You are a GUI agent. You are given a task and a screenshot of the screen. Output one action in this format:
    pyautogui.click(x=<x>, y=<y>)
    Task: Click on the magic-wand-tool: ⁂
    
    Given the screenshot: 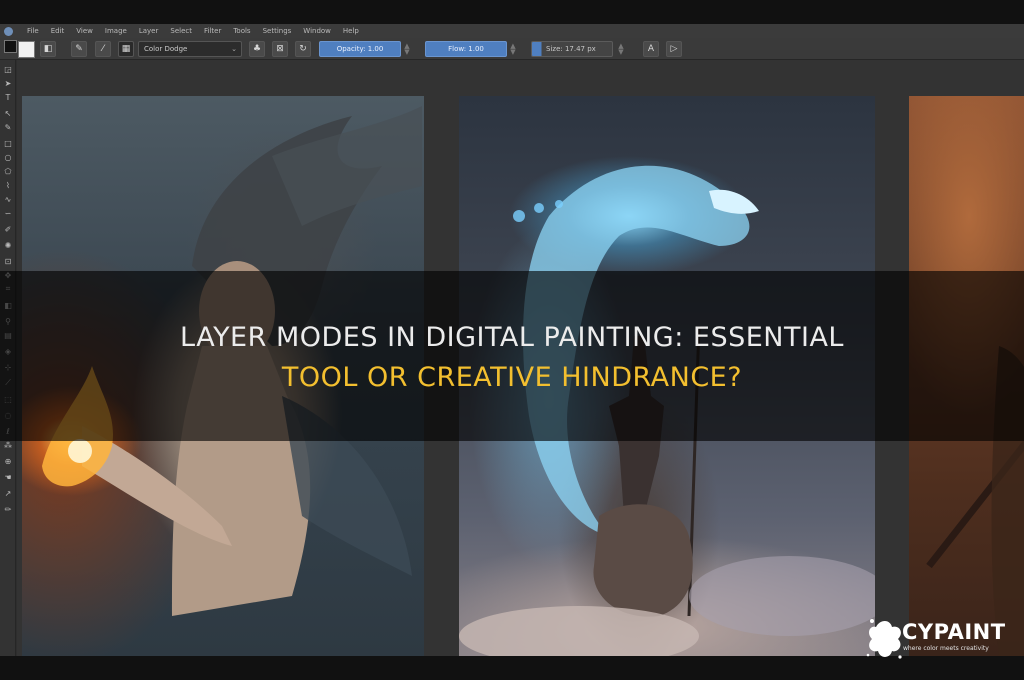 What is the action you would take?
    pyautogui.click(x=8, y=445)
    